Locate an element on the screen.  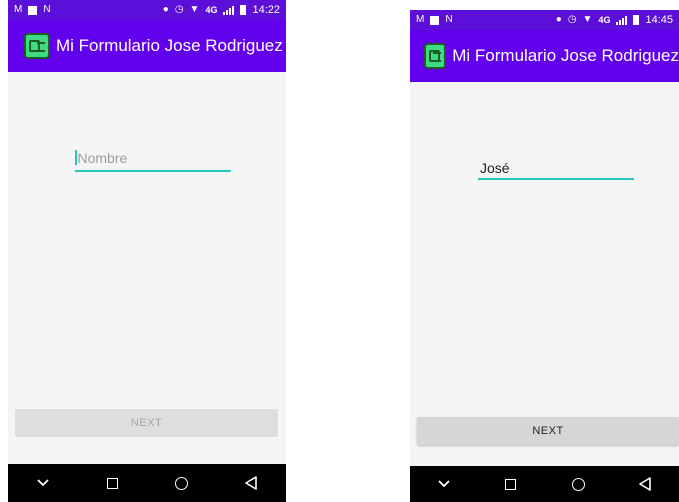
text-cursor is located at coordinates (76, 157).